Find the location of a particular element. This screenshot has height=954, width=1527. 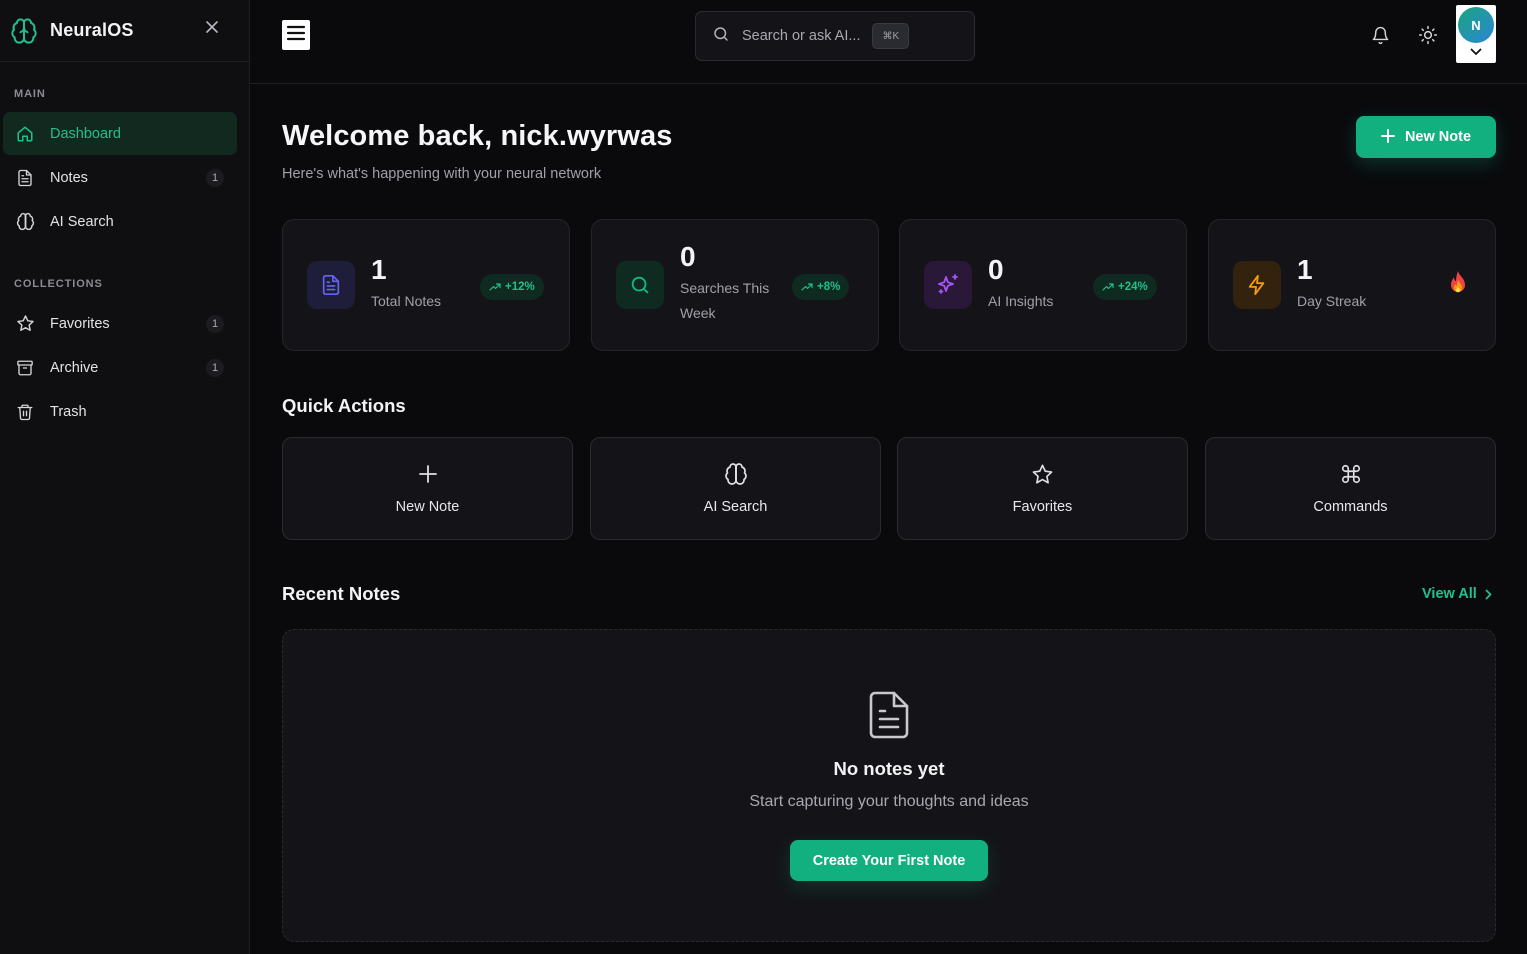

archive-icon is located at coordinates (25, 368).